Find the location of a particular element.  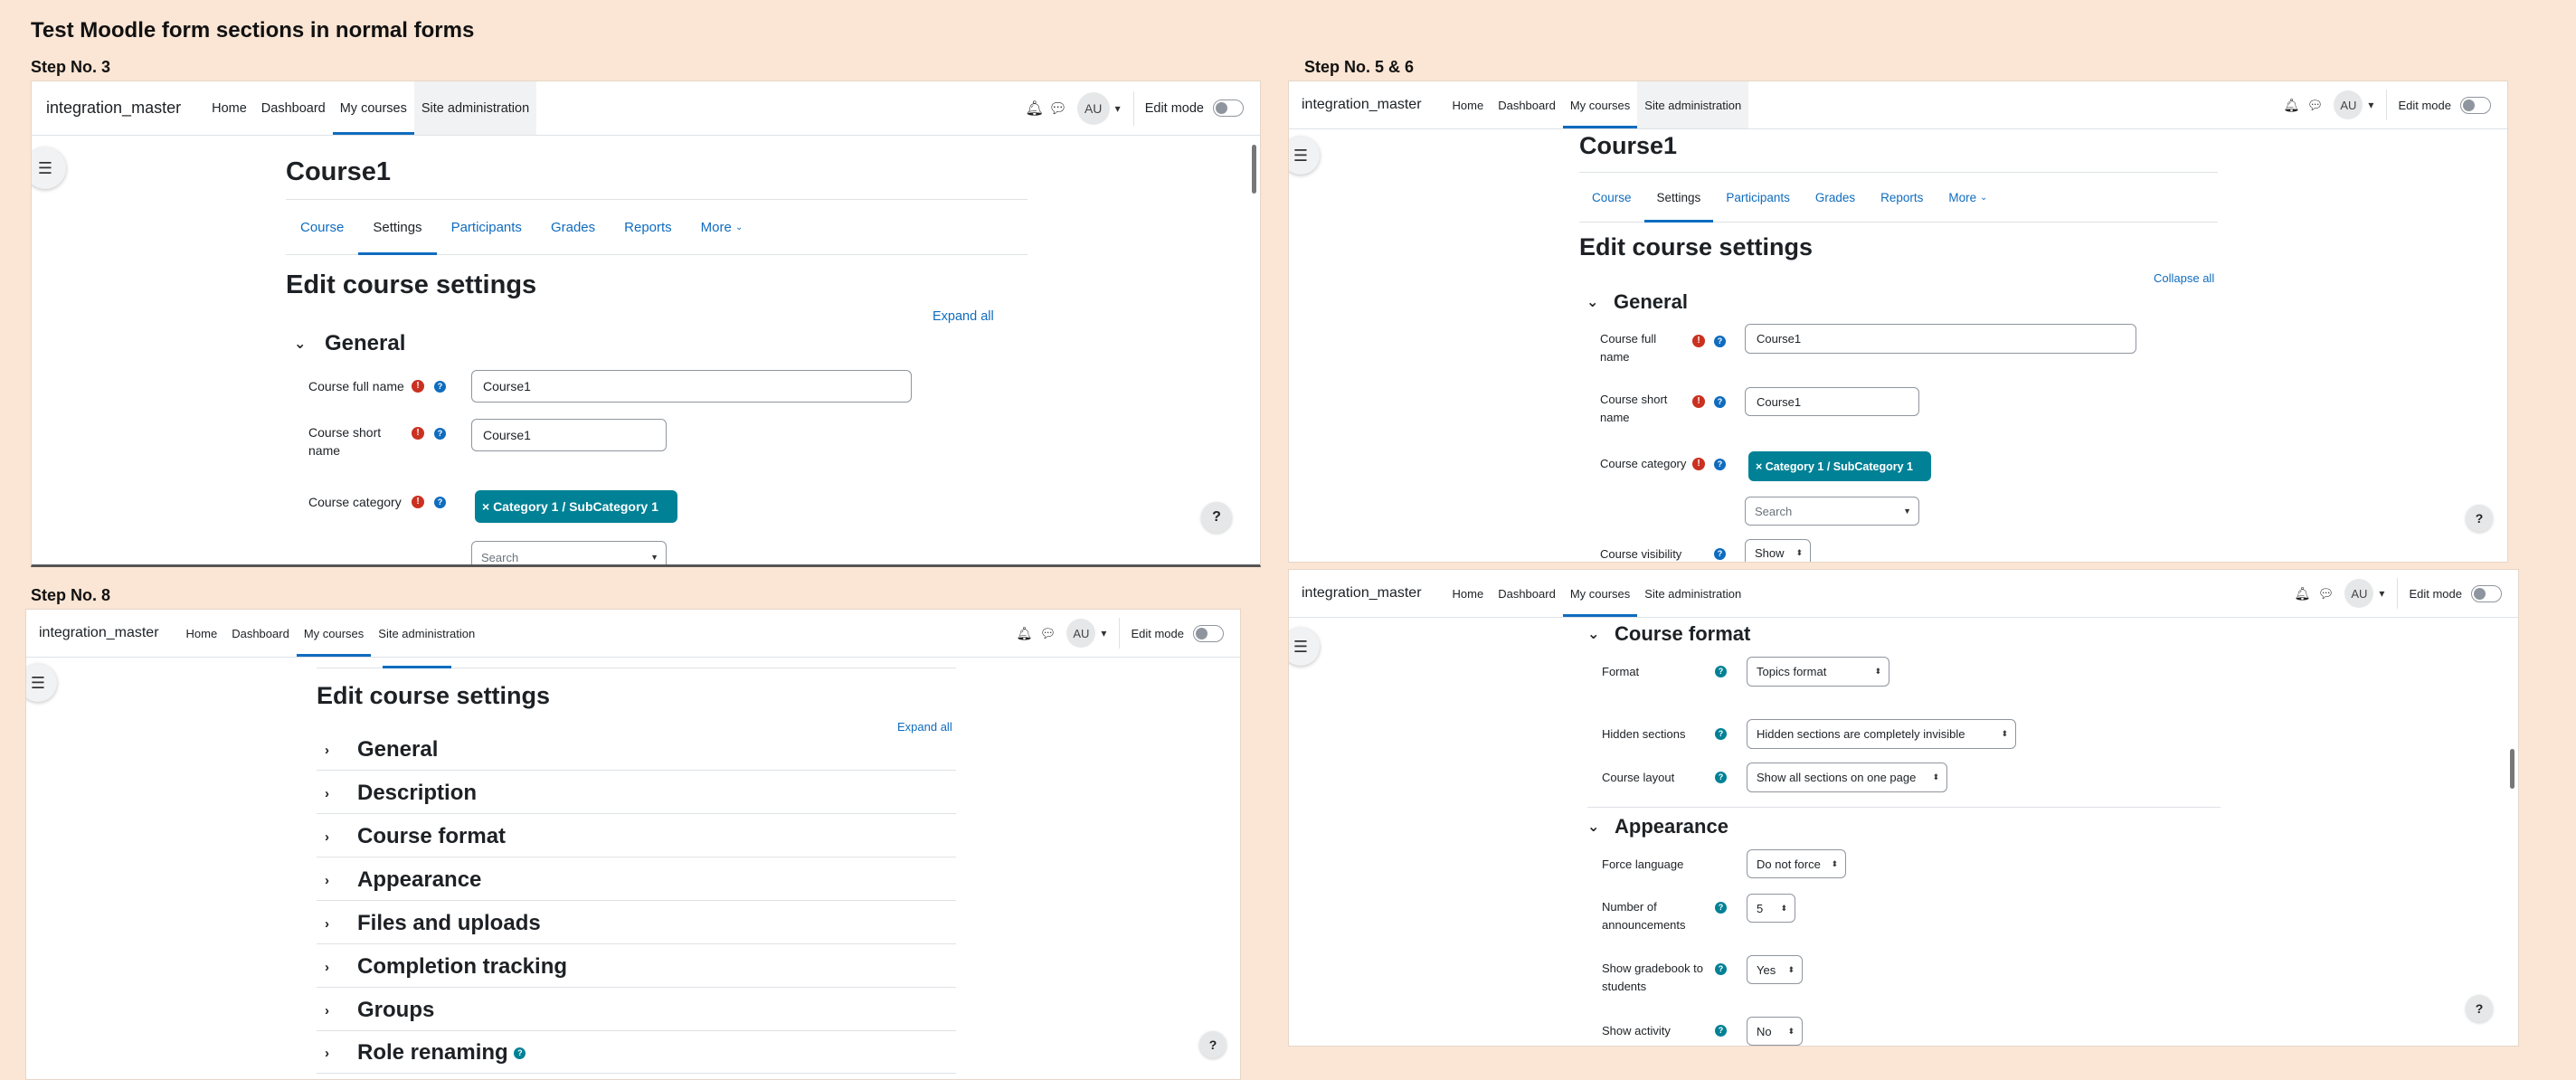

fullname-input: Course1 is located at coordinates (1940, 339).